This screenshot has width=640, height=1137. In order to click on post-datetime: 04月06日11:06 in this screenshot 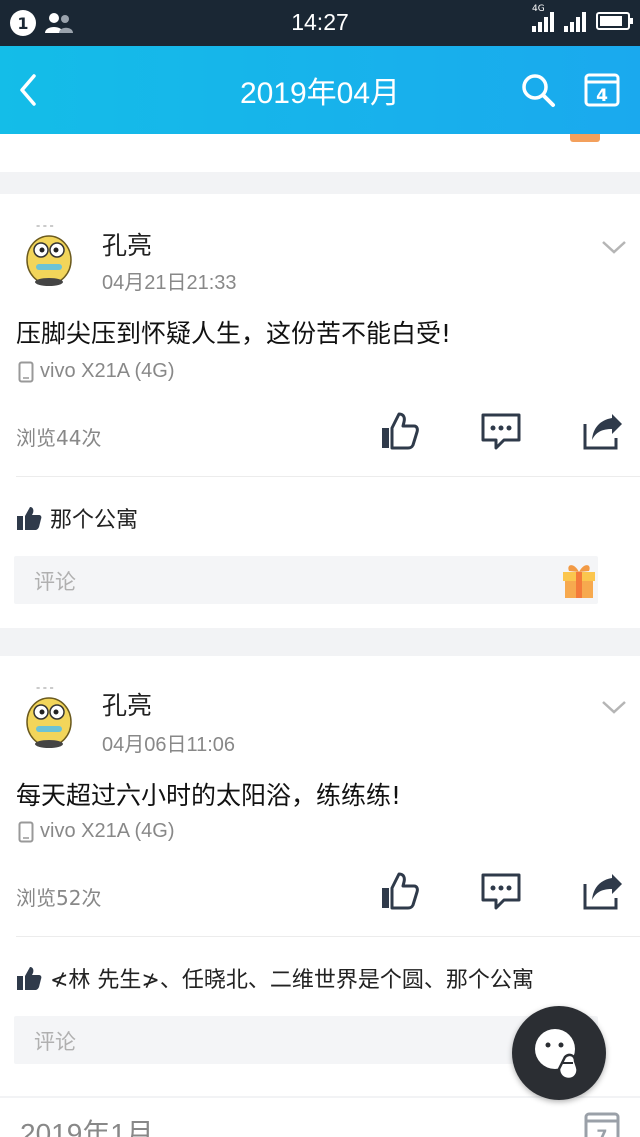, I will do `click(169, 745)`.